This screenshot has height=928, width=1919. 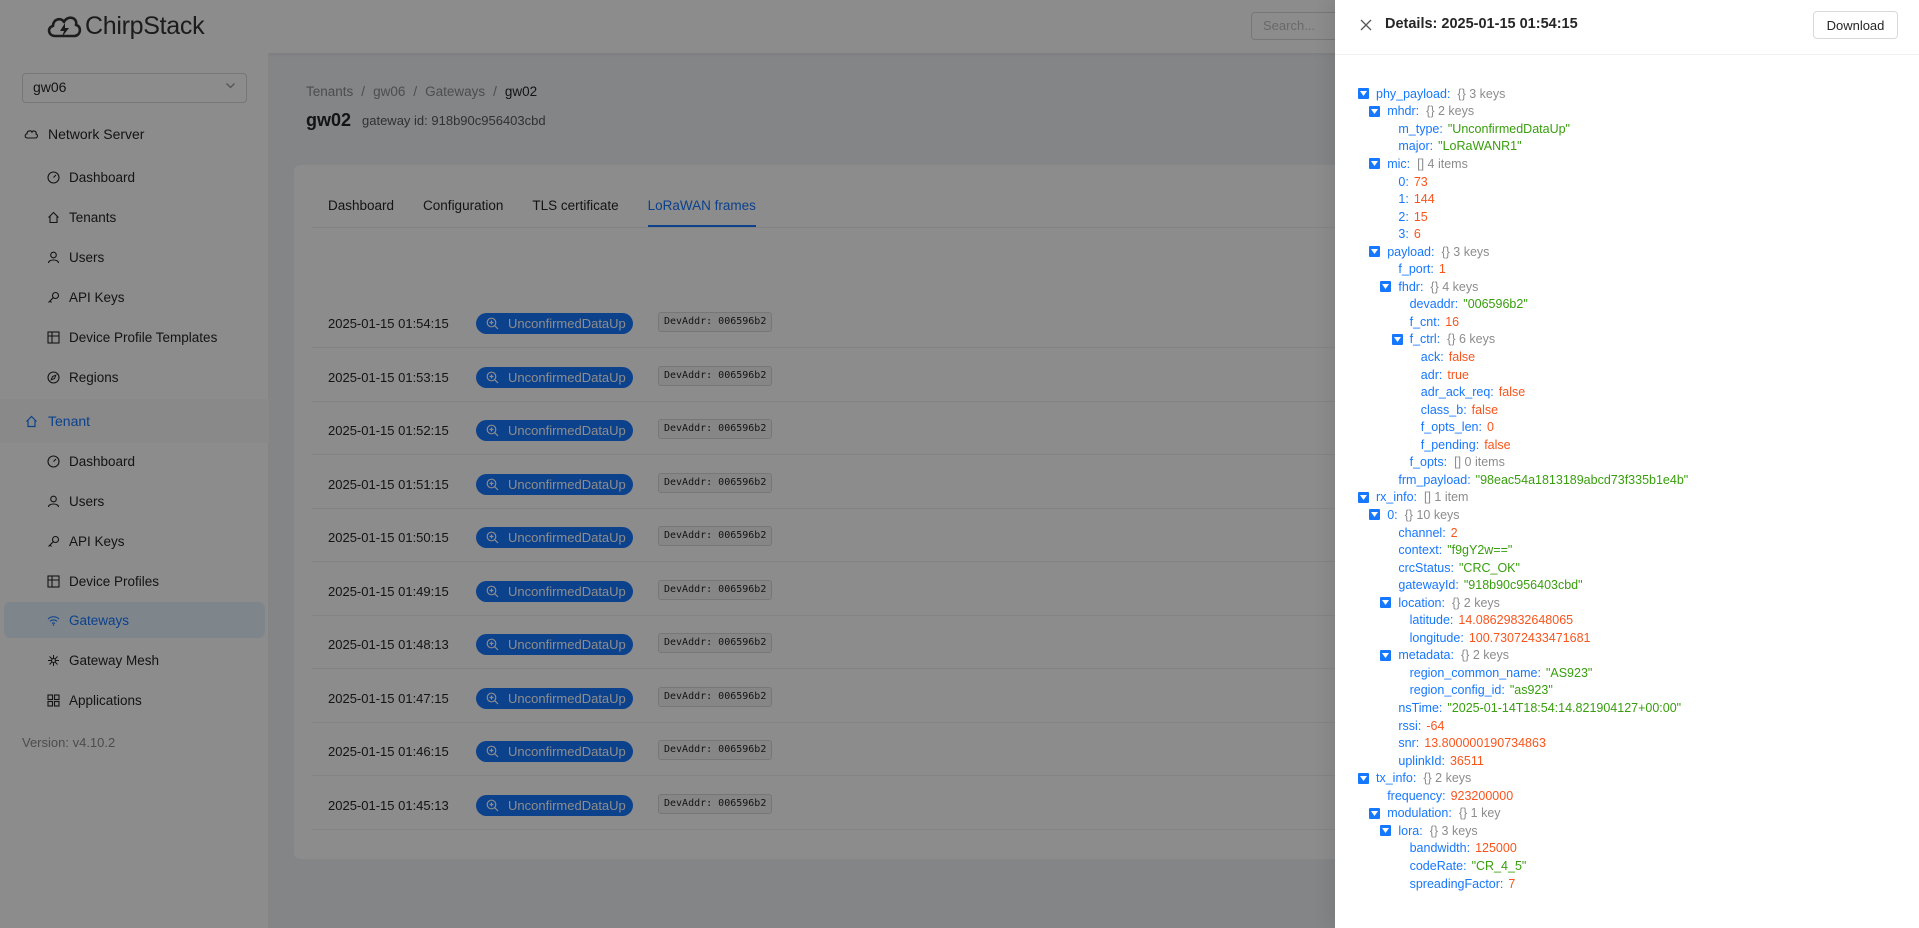 What do you see at coordinates (1445, 375) in the screenshot?
I see `json-node-adr: adrtrue` at bounding box center [1445, 375].